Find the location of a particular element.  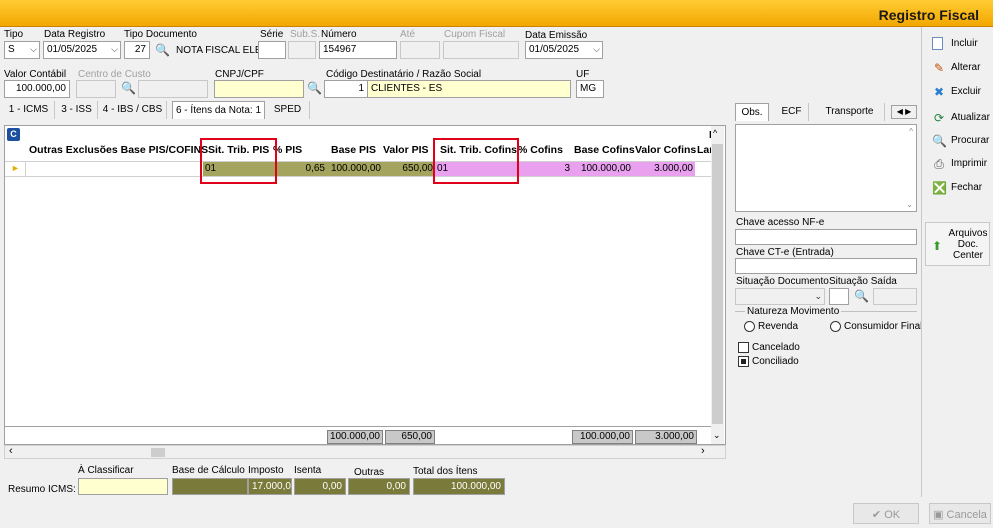

tipo-documento-code: 27 is located at coordinates (137, 50).